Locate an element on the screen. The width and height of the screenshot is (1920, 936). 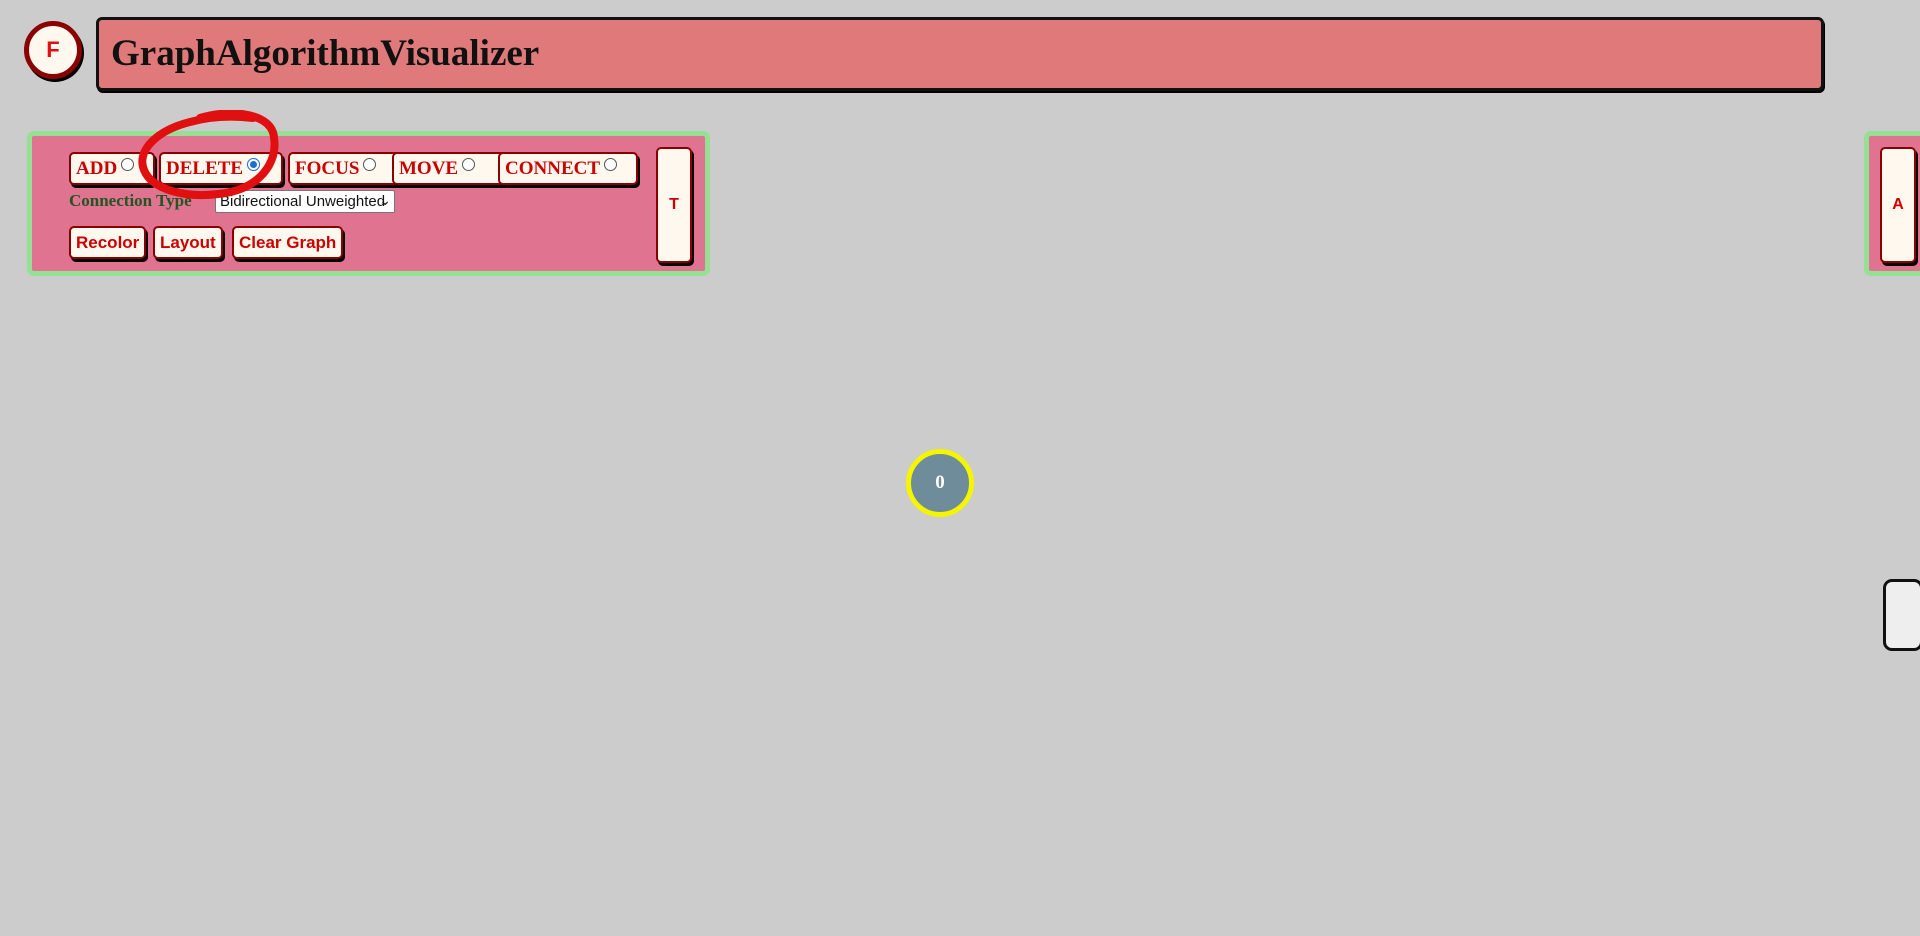
graph-node: 0 is located at coordinates (940, 483).